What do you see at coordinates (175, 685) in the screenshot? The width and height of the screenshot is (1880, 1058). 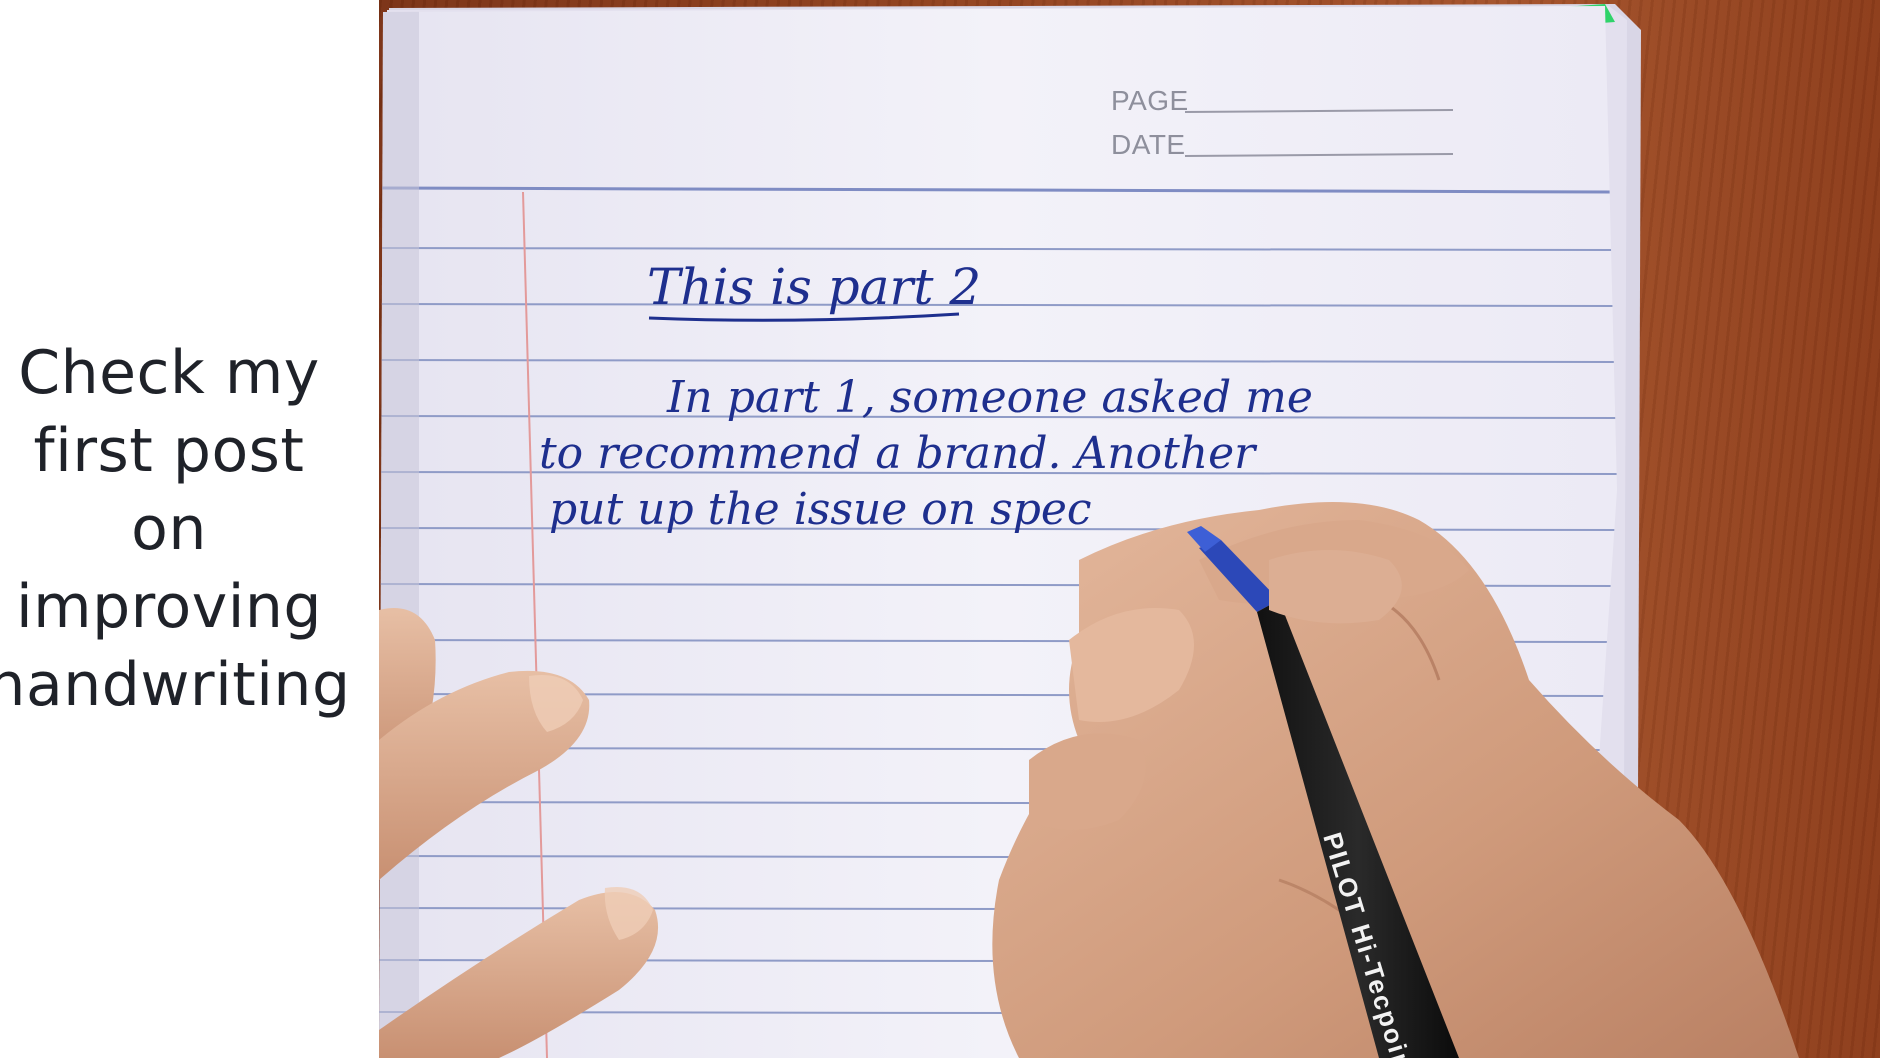 I see `caption-line: handwriting` at bounding box center [175, 685].